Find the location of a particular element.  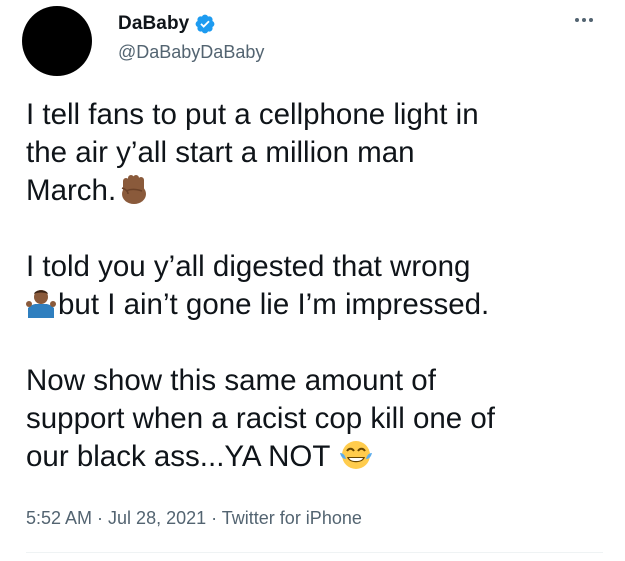

author-name-row: DaBaby is located at coordinates (167, 24).